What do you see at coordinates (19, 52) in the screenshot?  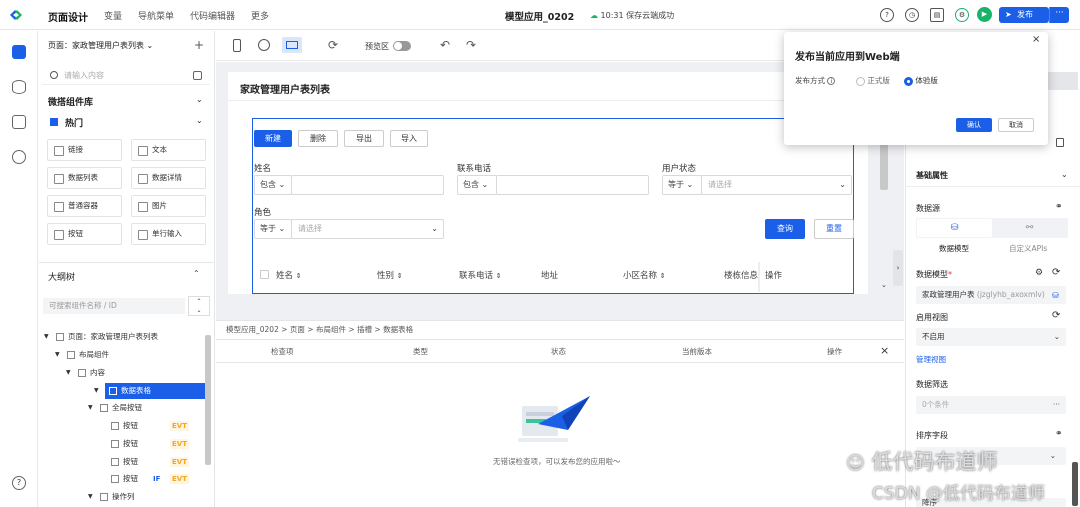 I see `pages-icon` at bounding box center [19, 52].